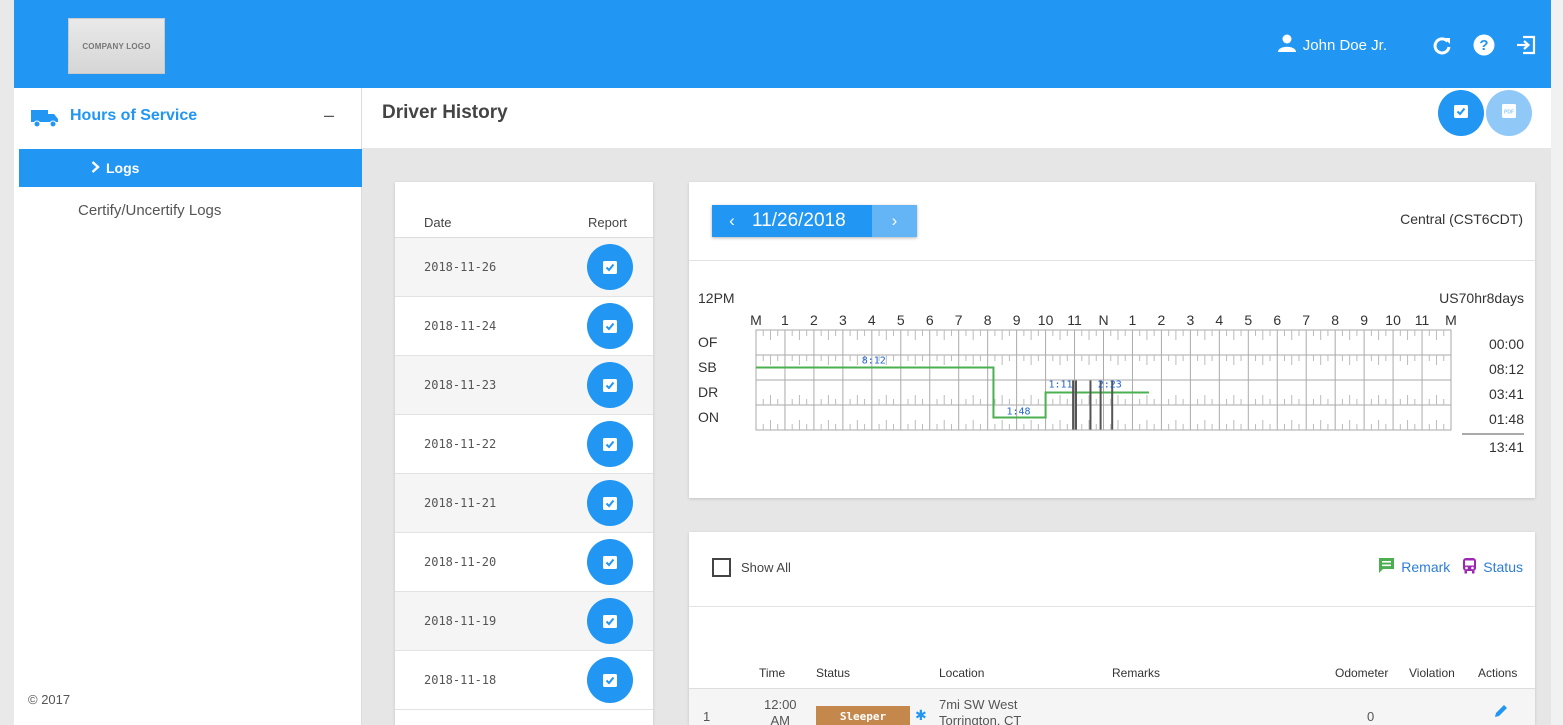 The width and height of the screenshot is (1563, 725). I want to click on hour-tick-label: 7, so click(1306, 320).